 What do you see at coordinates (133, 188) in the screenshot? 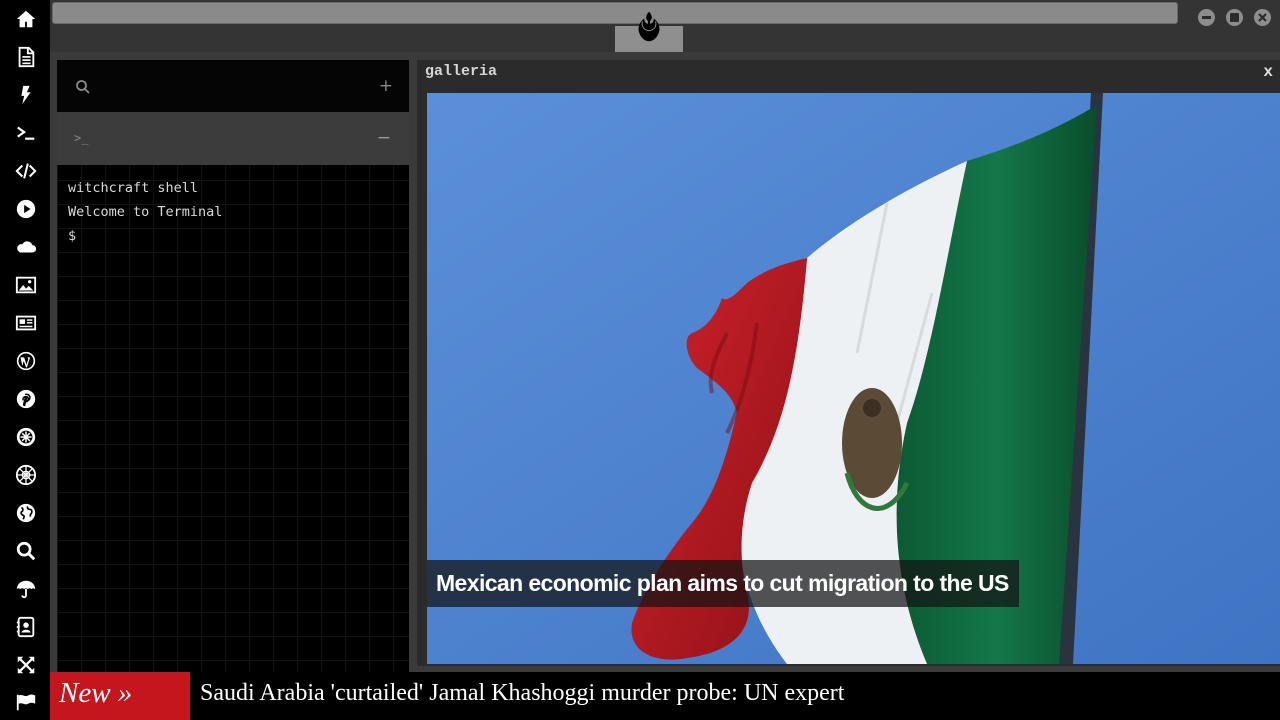
I see `terminal-line: witchcraft shell` at bounding box center [133, 188].